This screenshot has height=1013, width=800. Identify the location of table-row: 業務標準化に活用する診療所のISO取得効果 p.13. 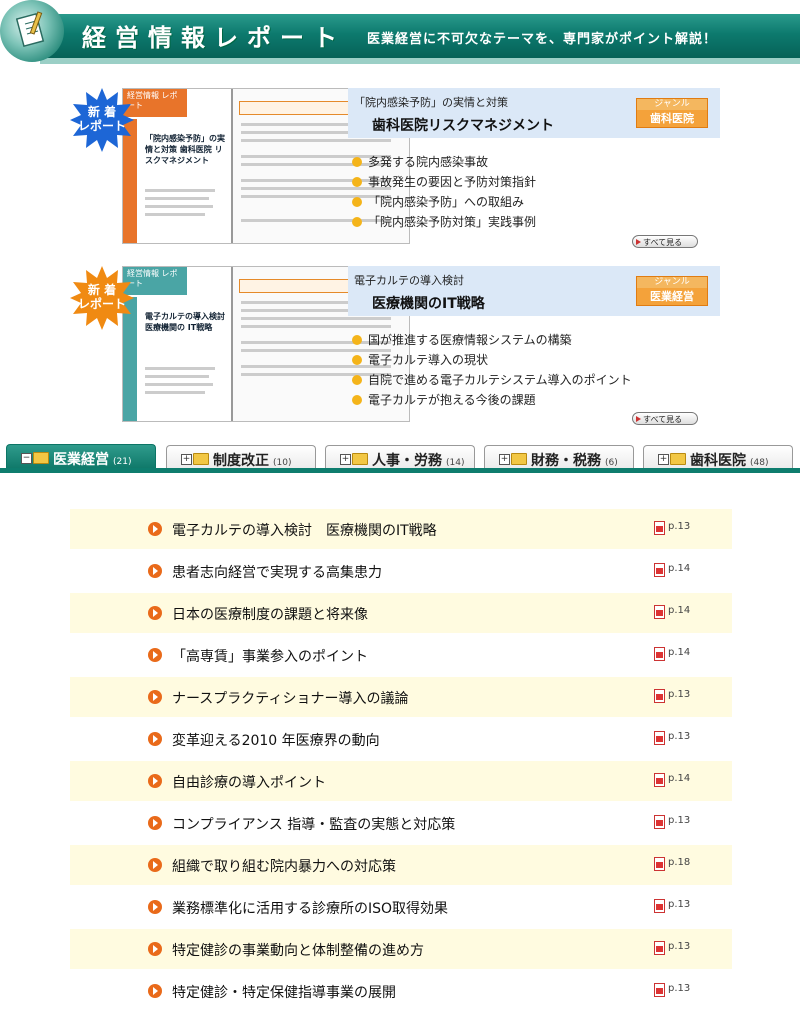
(401, 908).